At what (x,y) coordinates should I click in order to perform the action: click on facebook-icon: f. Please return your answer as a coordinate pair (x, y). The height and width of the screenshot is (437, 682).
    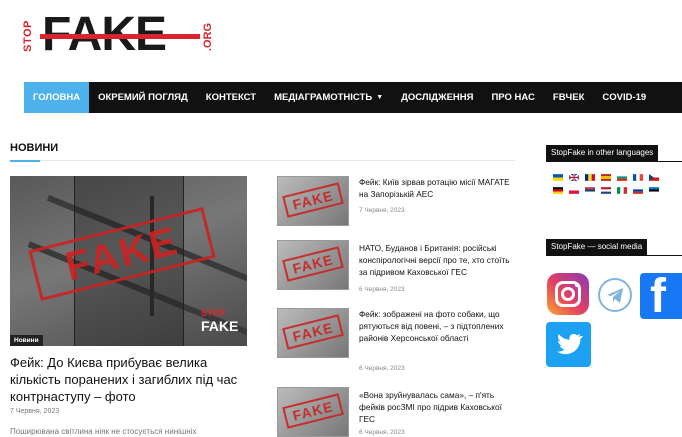
    Looking at the image, I should click on (661, 296).